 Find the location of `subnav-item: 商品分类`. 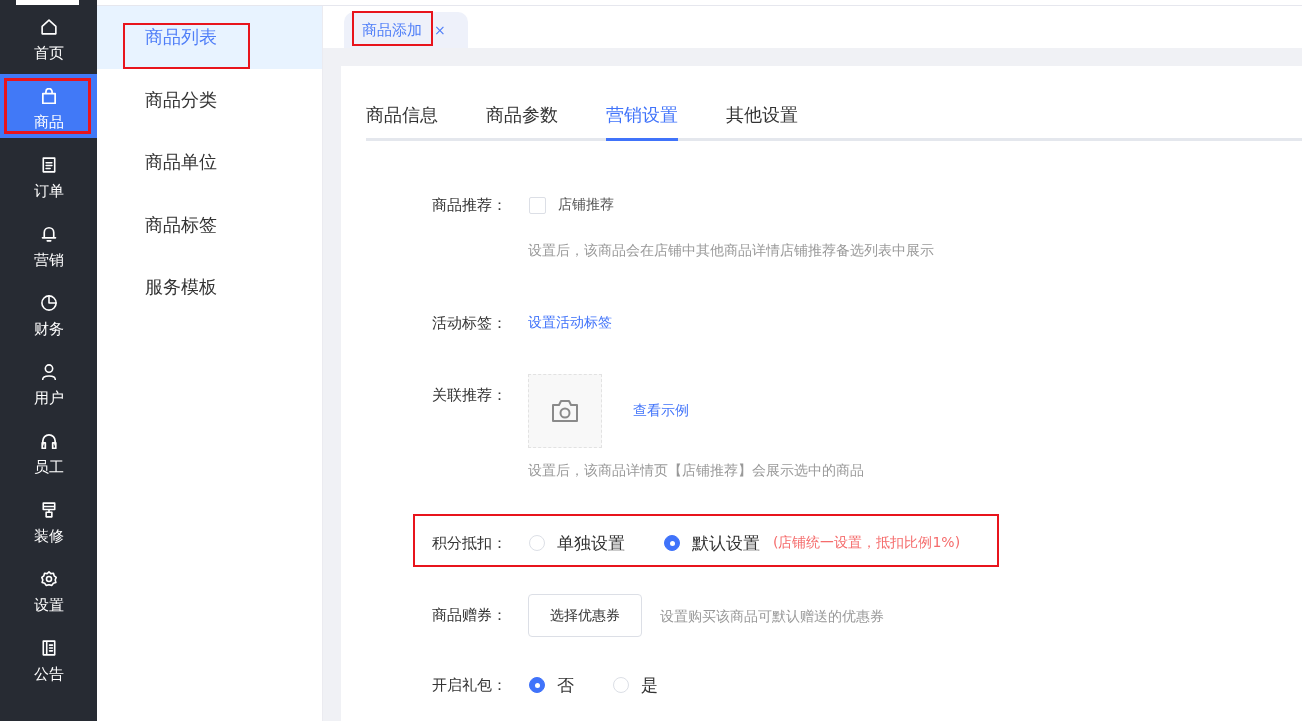

subnav-item: 商品分类 is located at coordinates (209, 99).